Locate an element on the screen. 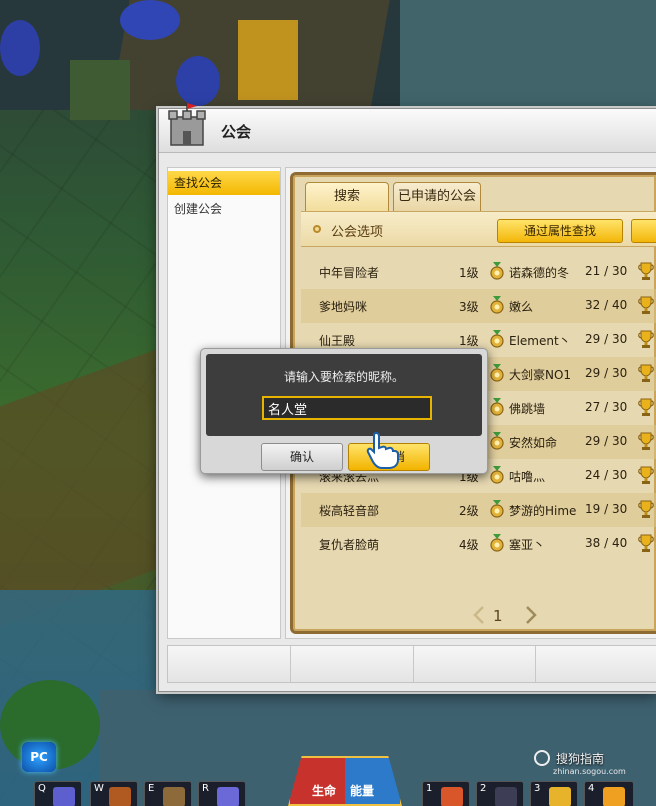 This screenshot has width=656, height=806. guild-leader: 诺森德的冬 is located at coordinates (539, 273).